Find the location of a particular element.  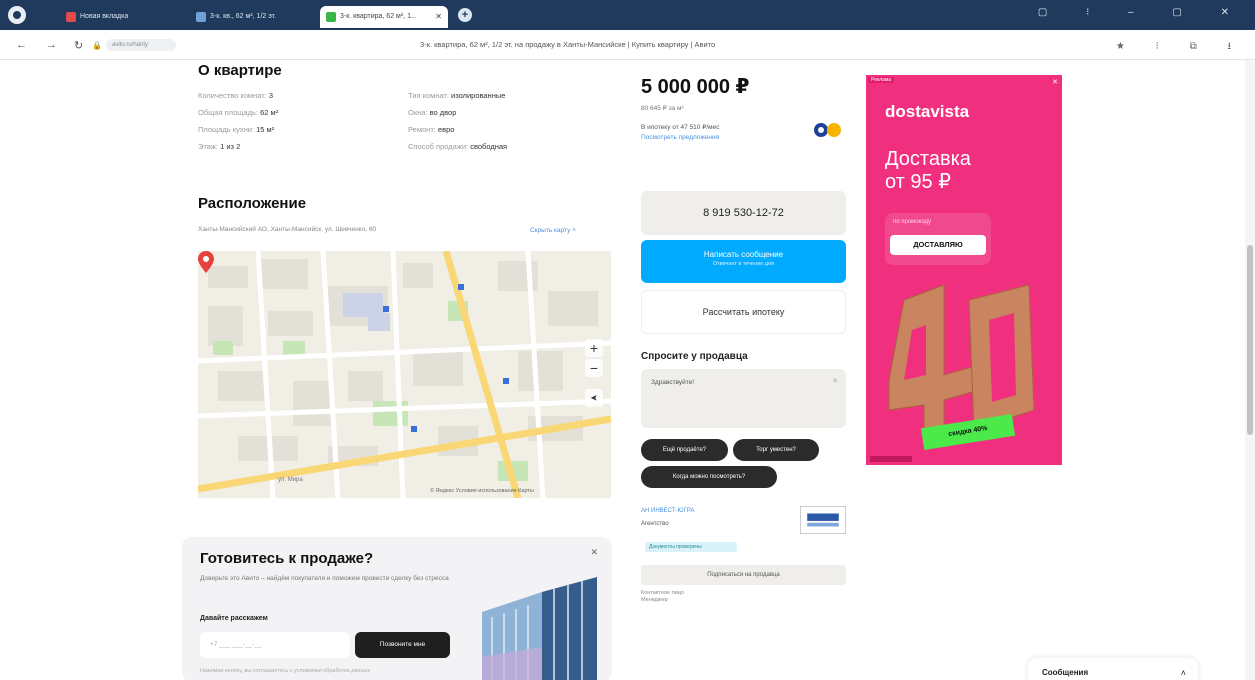

ask-seller-title: Спросите у продавца is located at coordinates (694, 356).